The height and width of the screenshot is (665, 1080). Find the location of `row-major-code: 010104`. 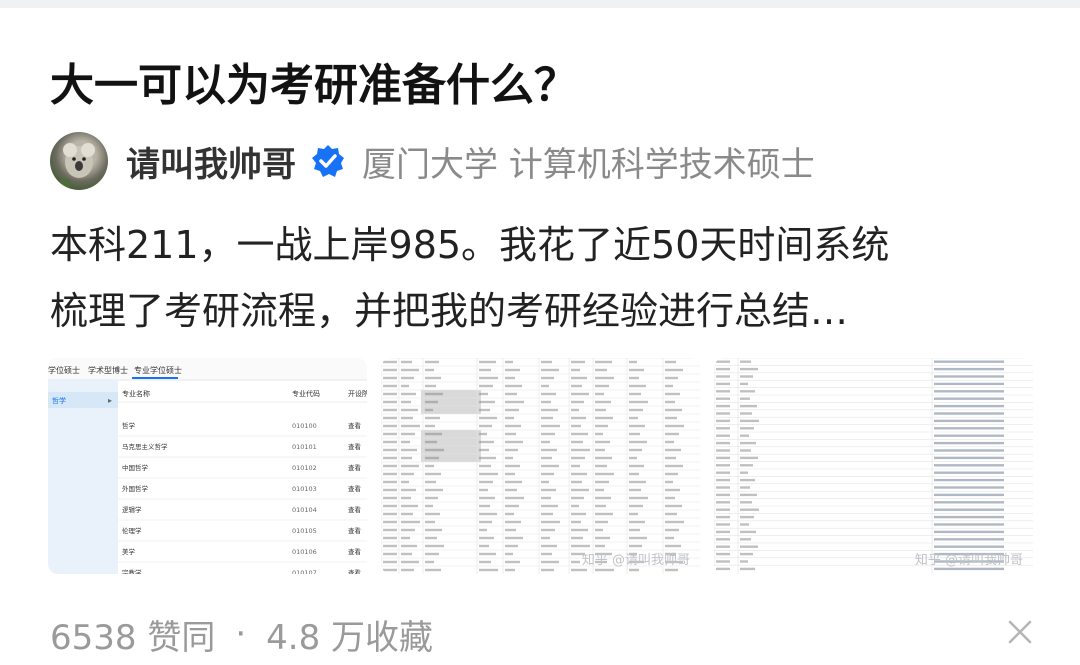

row-major-code: 010104 is located at coordinates (304, 510).